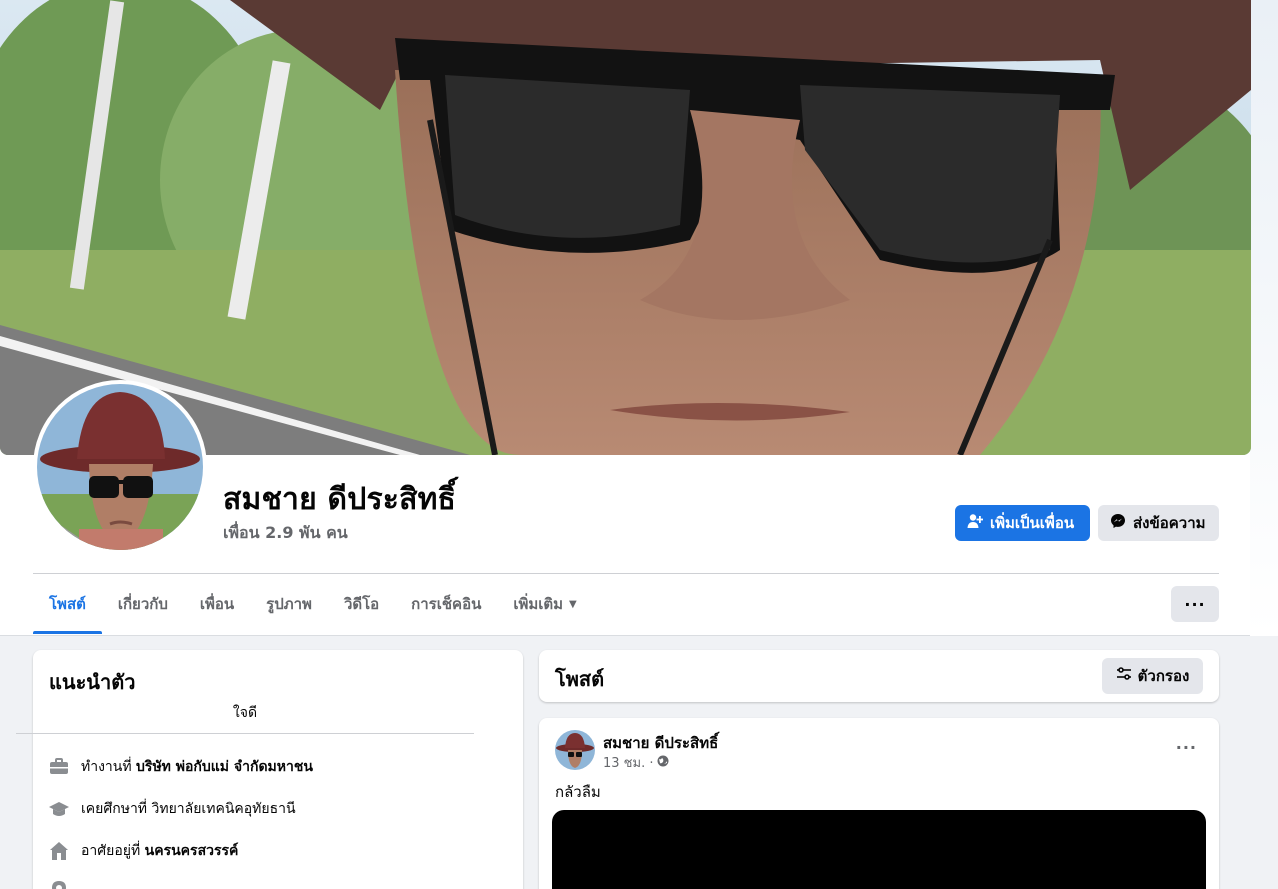 The height and width of the screenshot is (889, 1278). I want to click on intro-title: แนะนำตัว, so click(92, 682).